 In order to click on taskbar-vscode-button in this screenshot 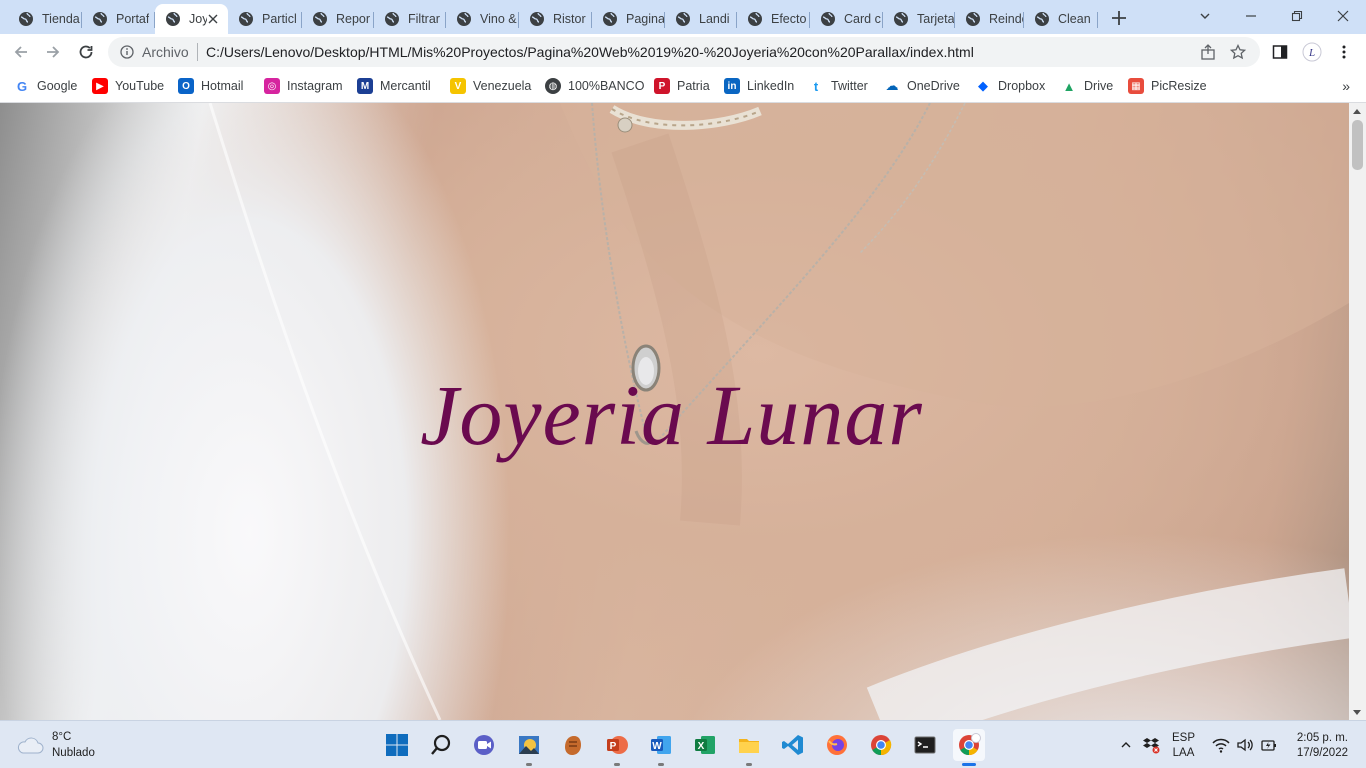, I will do `click(793, 745)`.